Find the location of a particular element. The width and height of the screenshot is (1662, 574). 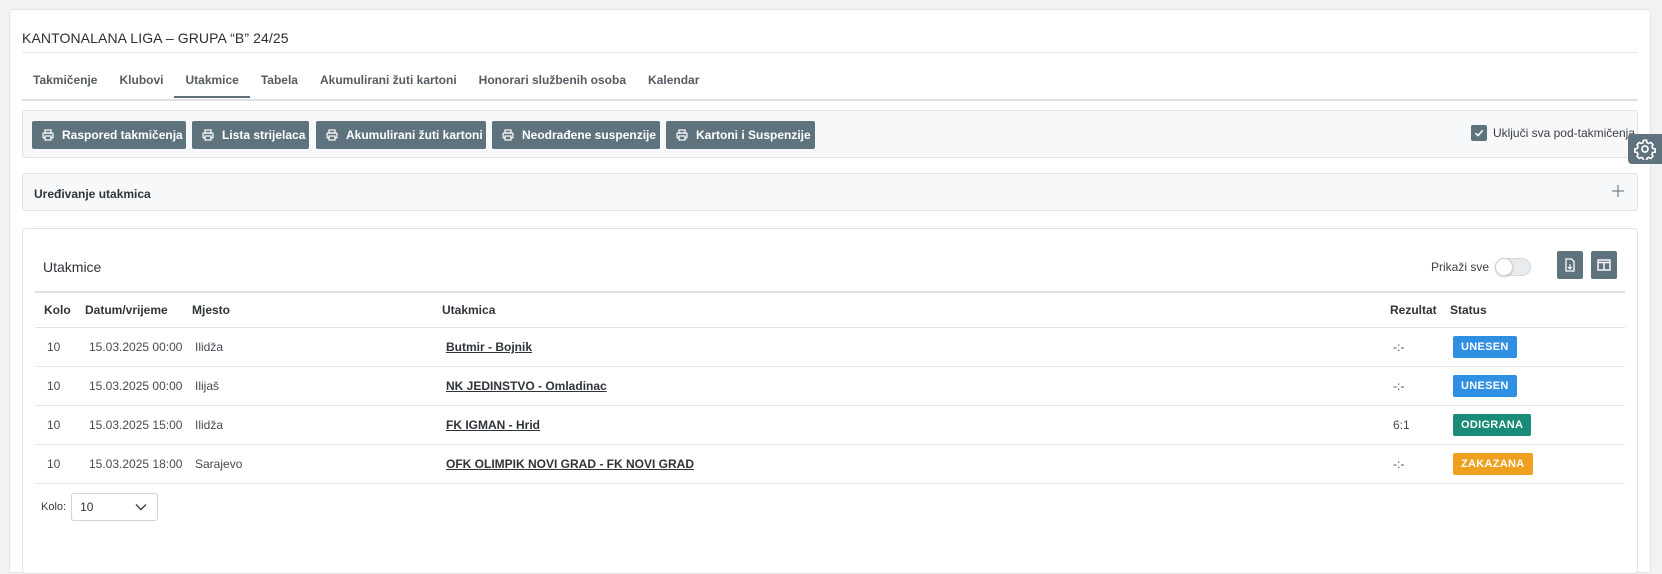

kolo-select: 10 is located at coordinates (115, 507).